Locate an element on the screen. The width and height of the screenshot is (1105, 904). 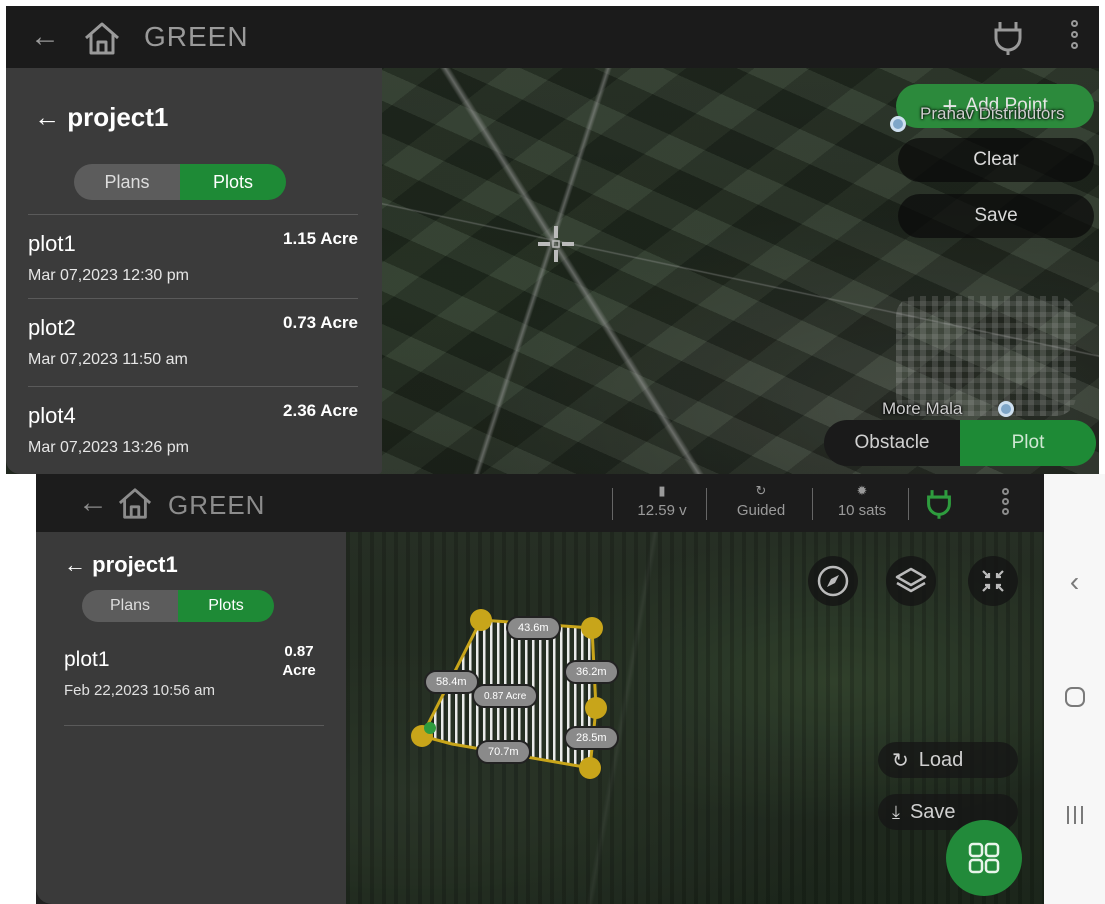
plot-area: 0.87 Acre is located at coordinates (299, 661).